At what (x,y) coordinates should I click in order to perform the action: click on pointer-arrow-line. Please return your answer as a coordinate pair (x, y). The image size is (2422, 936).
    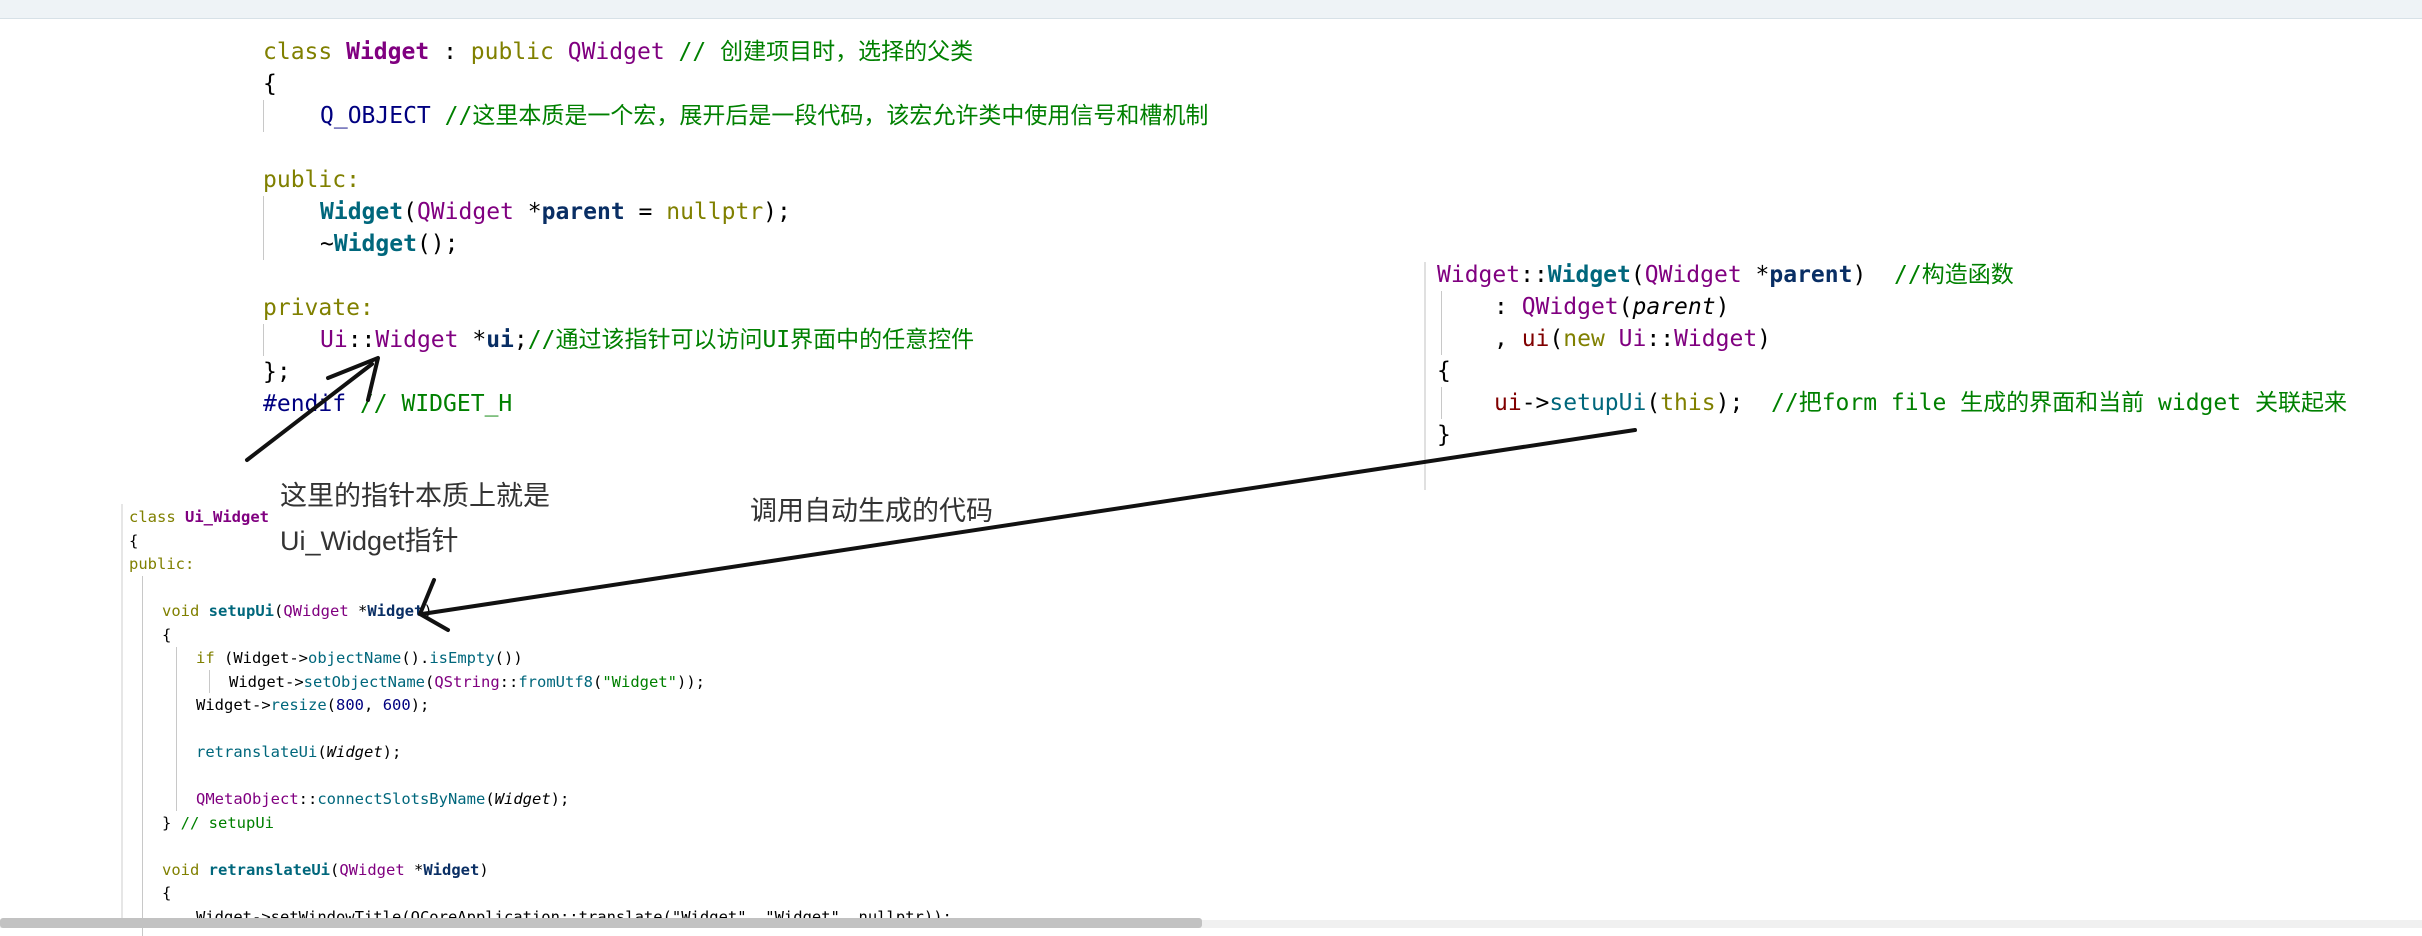
    Looking at the image, I should click on (309, 412).